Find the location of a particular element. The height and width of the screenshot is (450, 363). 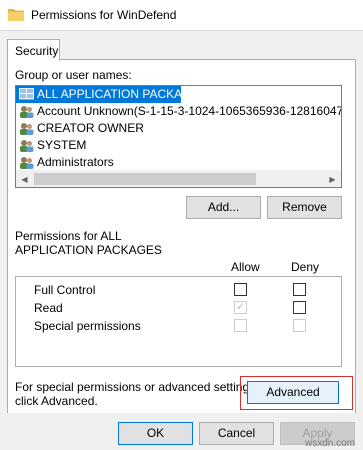

check-icon: ✓ is located at coordinates (241, 307).